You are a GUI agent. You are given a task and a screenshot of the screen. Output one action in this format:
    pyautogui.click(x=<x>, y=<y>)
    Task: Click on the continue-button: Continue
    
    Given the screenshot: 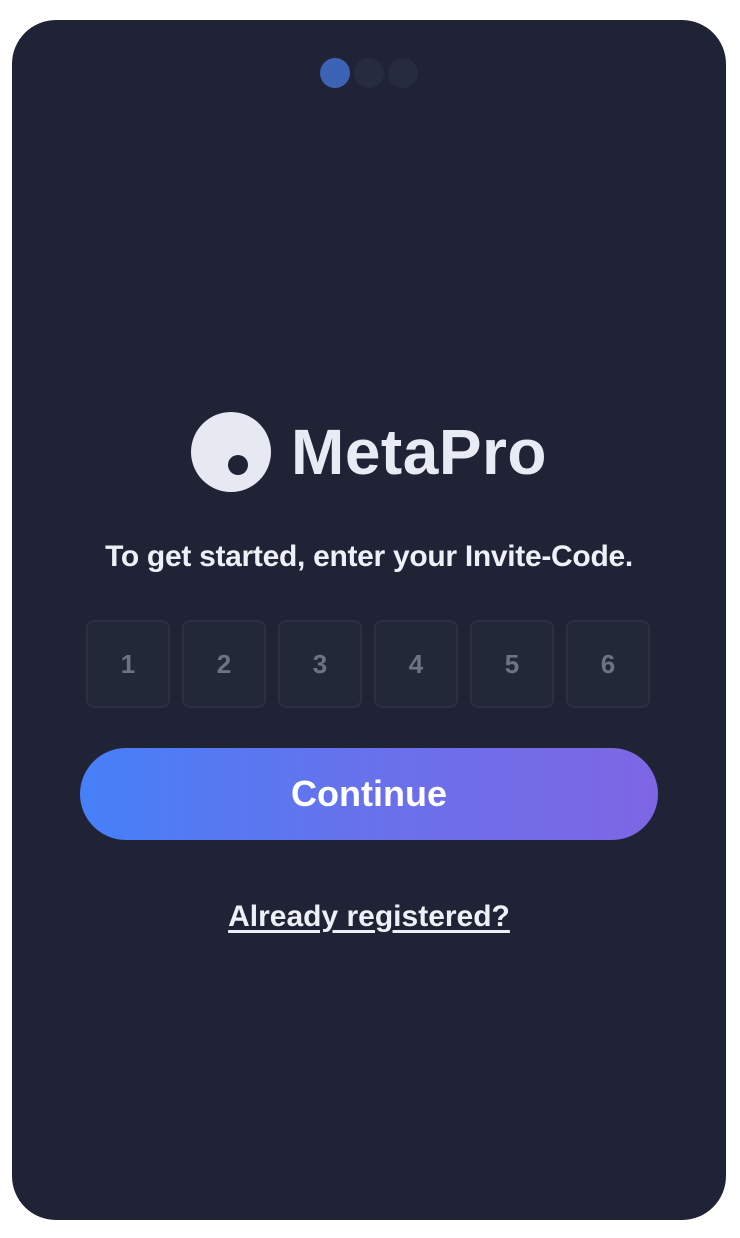 What is the action you would take?
    pyautogui.click(x=369, y=794)
    